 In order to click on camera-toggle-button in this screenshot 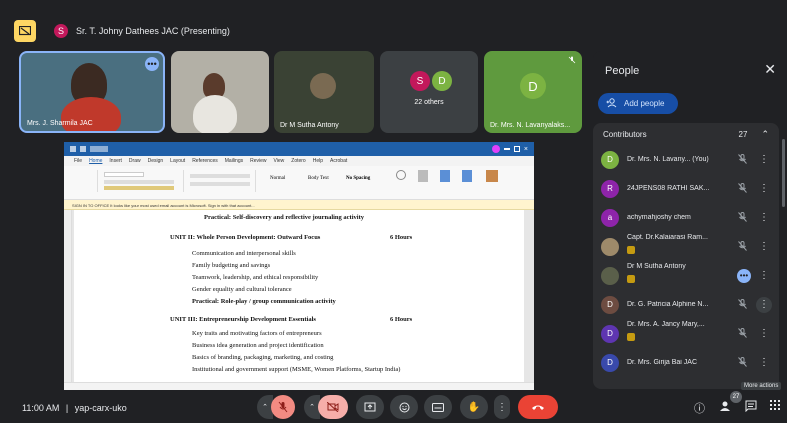, I will do `click(333, 407)`.